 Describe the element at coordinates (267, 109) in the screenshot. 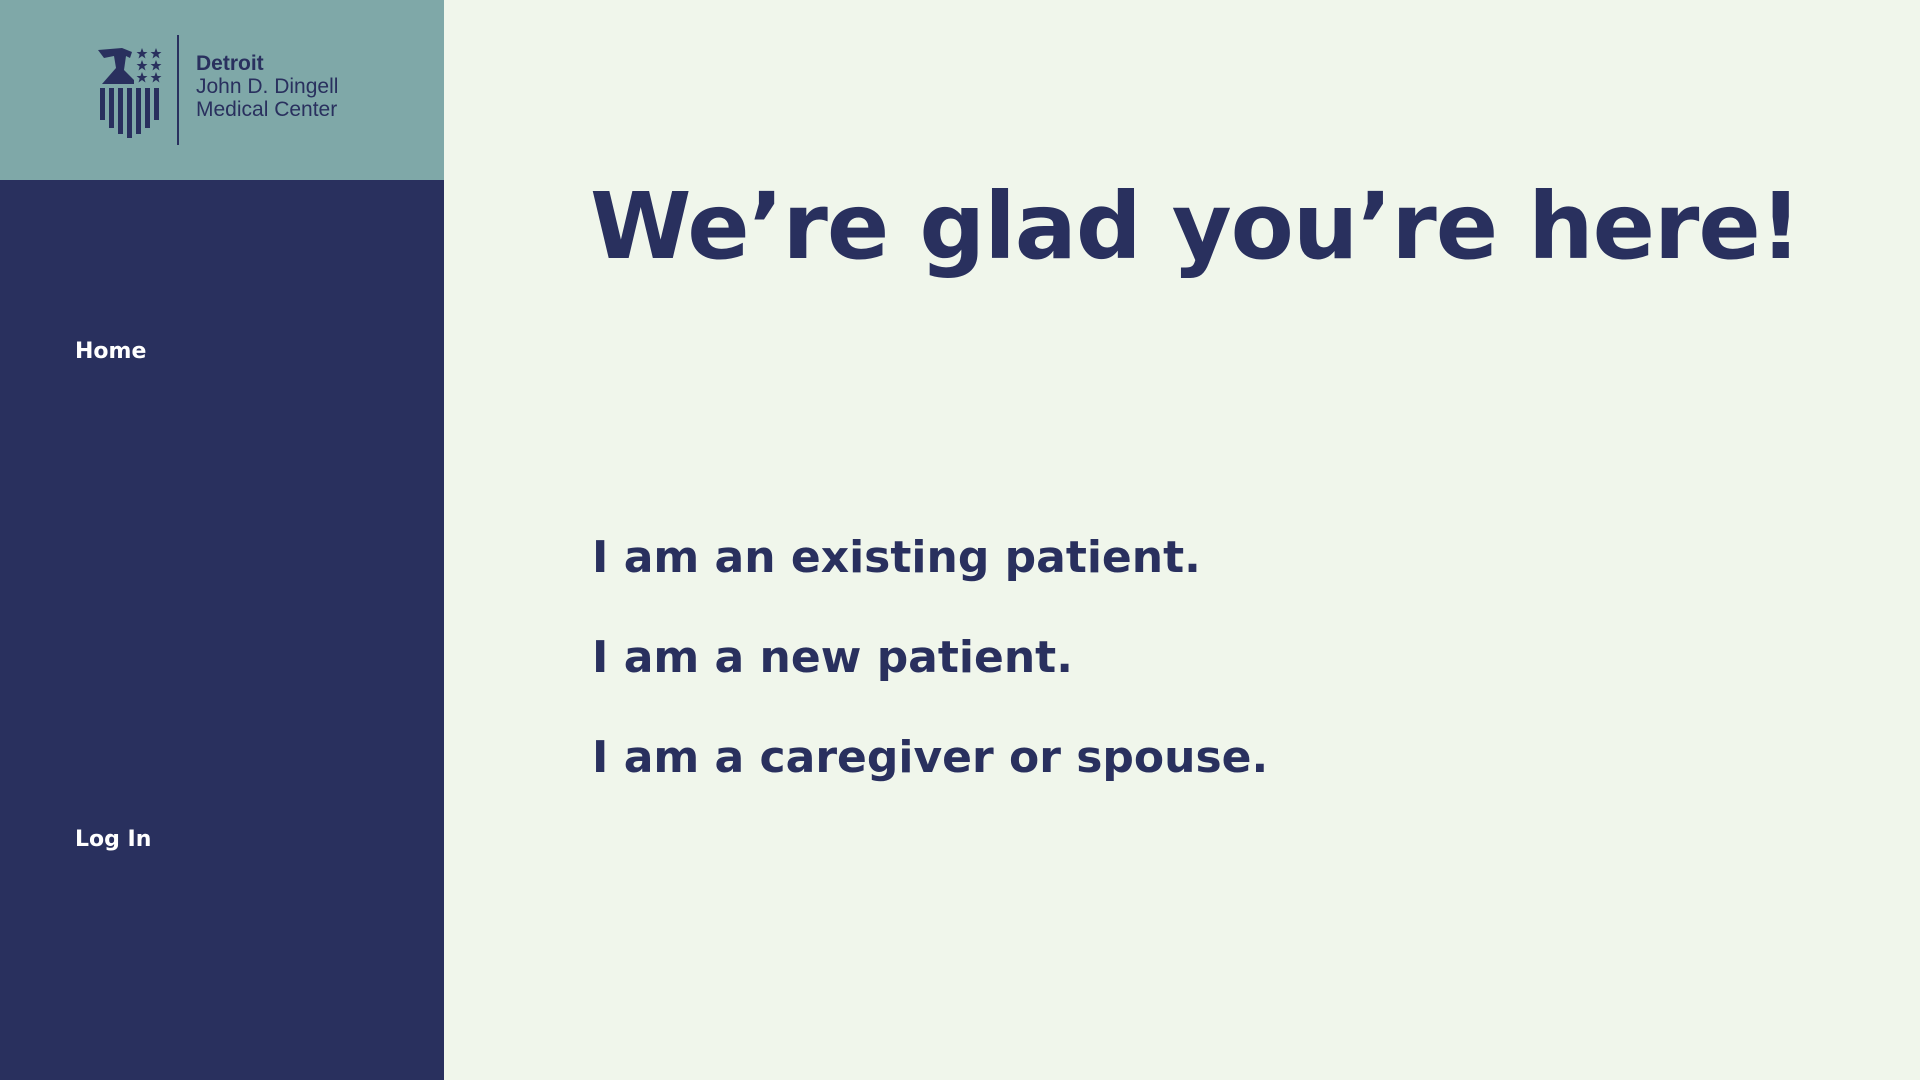

I see `brand-line-3: Medical Center` at that location.